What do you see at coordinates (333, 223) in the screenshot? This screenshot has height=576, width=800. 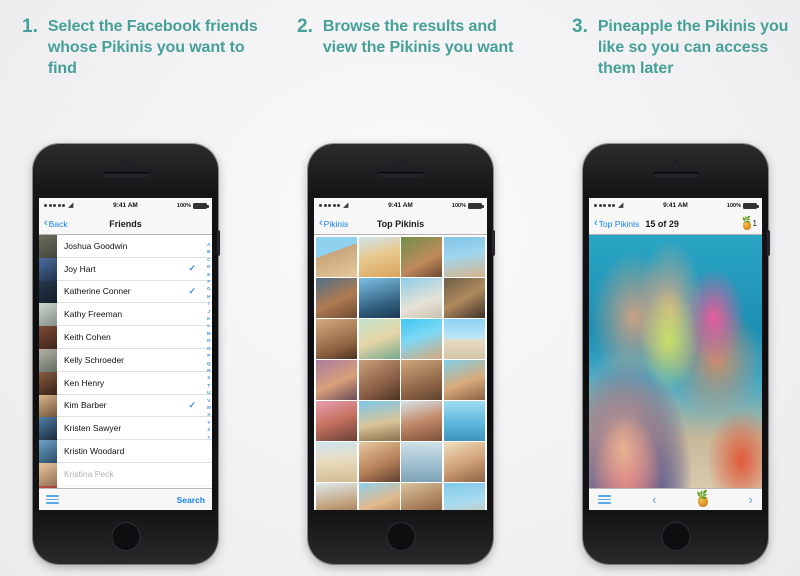 I see `back-button-2: ‹ Pikinis` at bounding box center [333, 223].